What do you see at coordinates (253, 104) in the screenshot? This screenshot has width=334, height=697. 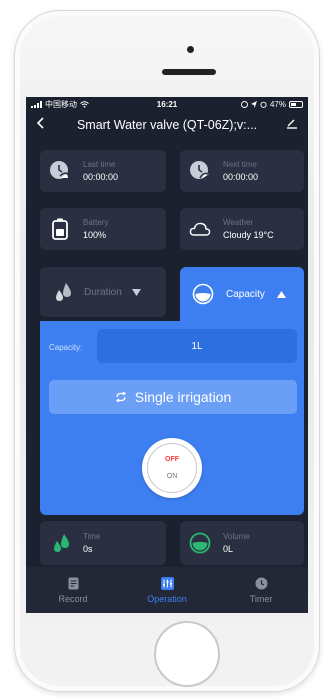 I see `location-icon` at bounding box center [253, 104].